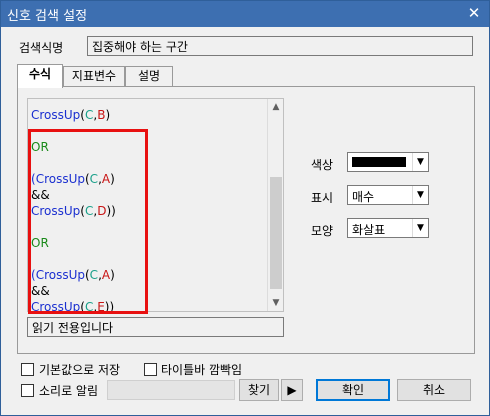 The image size is (490, 416). Describe the element at coordinates (276, 233) in the screenshot. I see `scrollbar-thumb` at that location.